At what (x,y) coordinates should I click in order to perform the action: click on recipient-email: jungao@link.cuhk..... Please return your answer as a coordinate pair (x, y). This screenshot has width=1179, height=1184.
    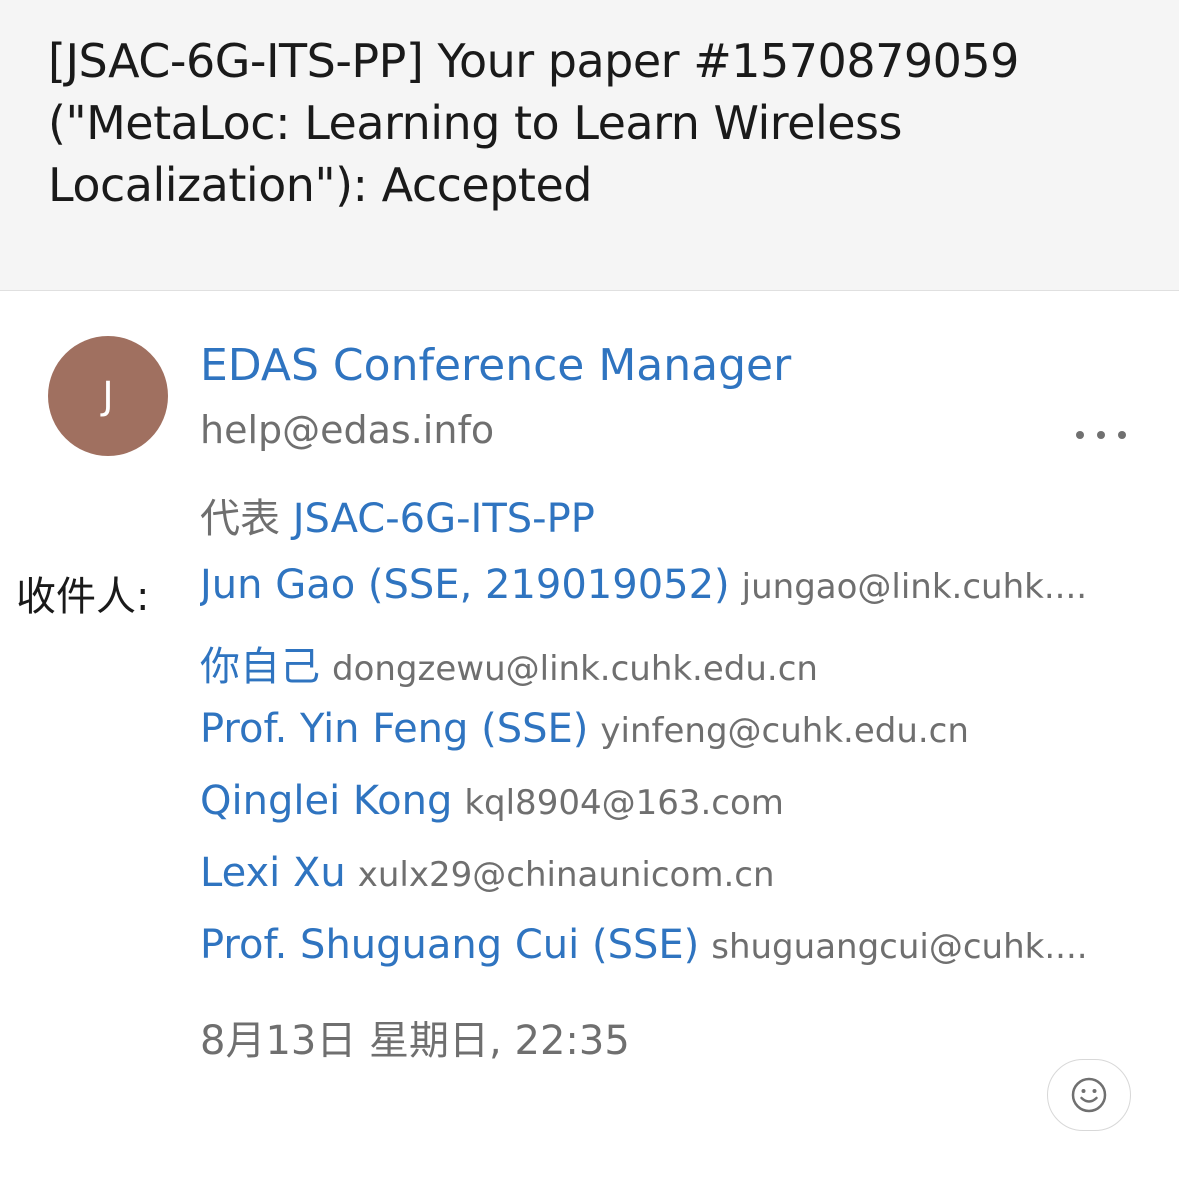
    Looking at the image, I should click on (914, 587).